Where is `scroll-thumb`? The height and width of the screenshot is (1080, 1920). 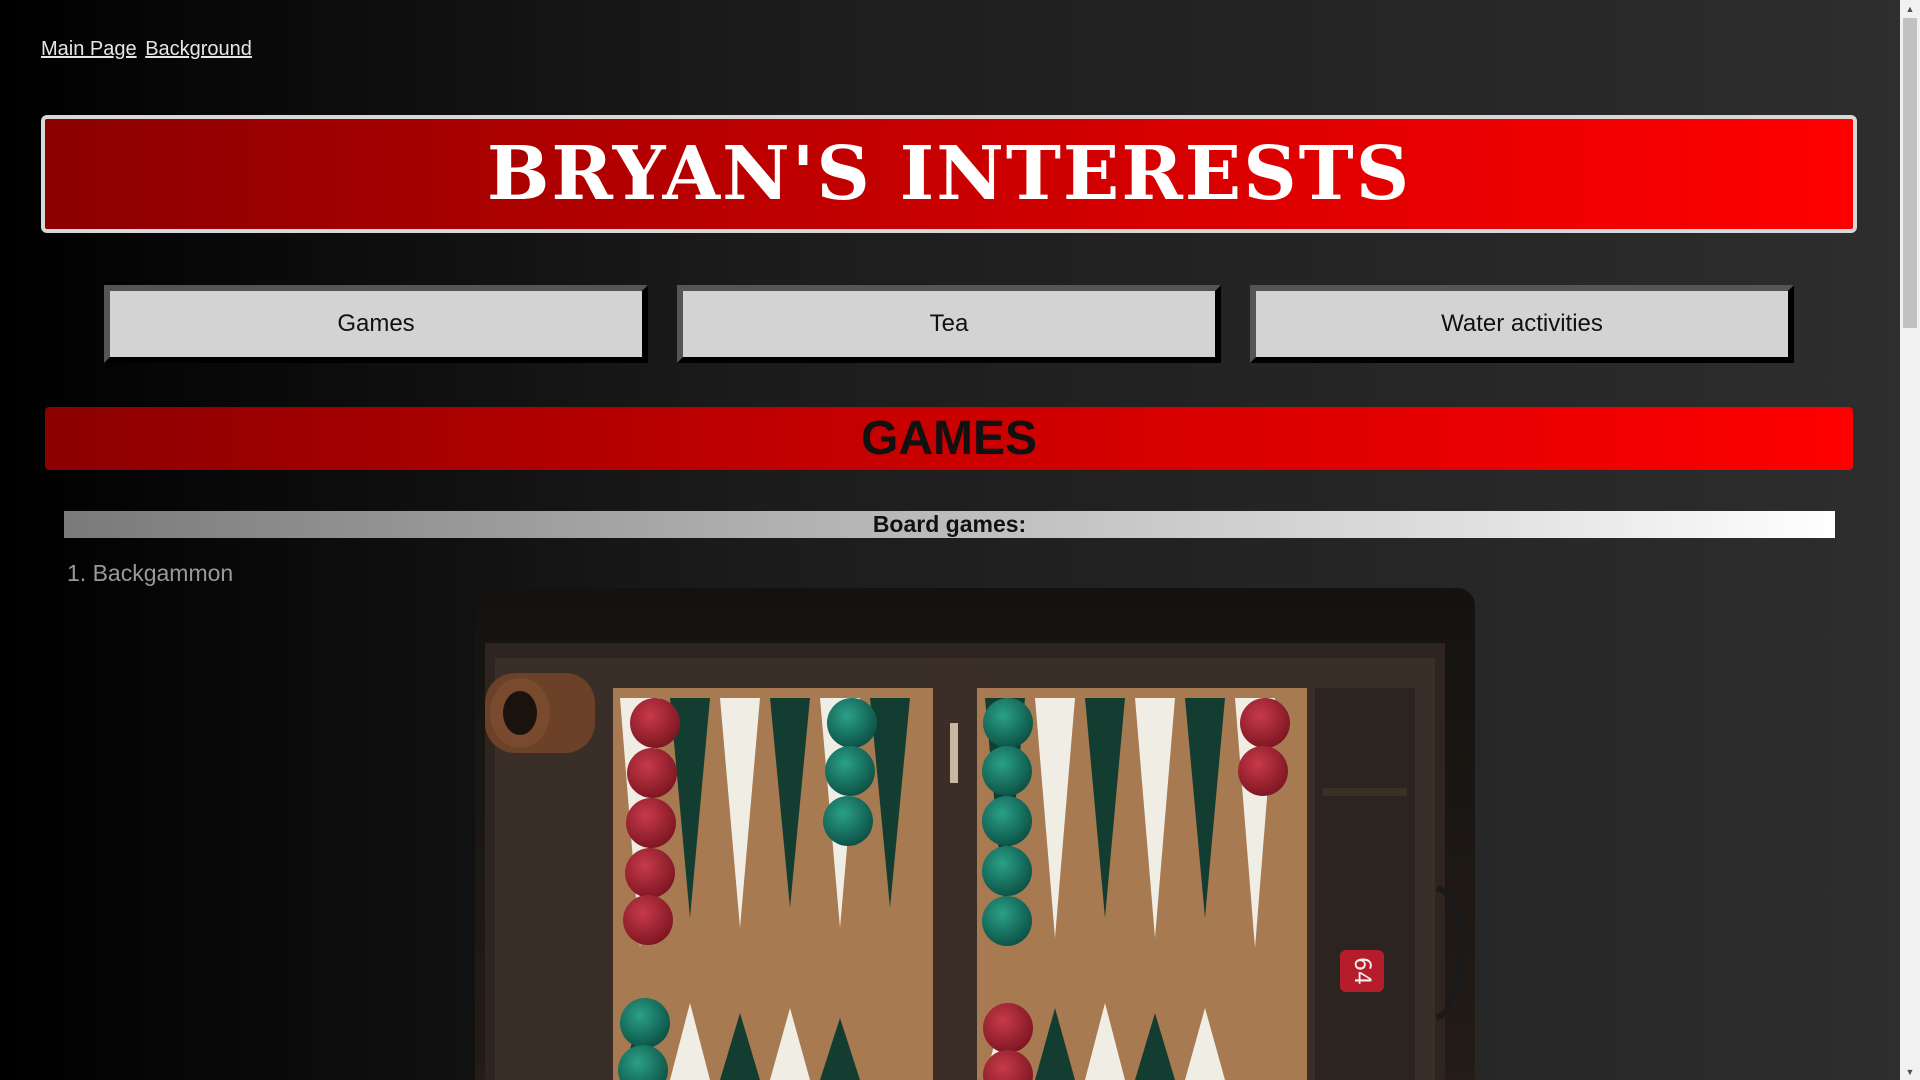 scroll-thumb is located at coordinates (1910, 173).